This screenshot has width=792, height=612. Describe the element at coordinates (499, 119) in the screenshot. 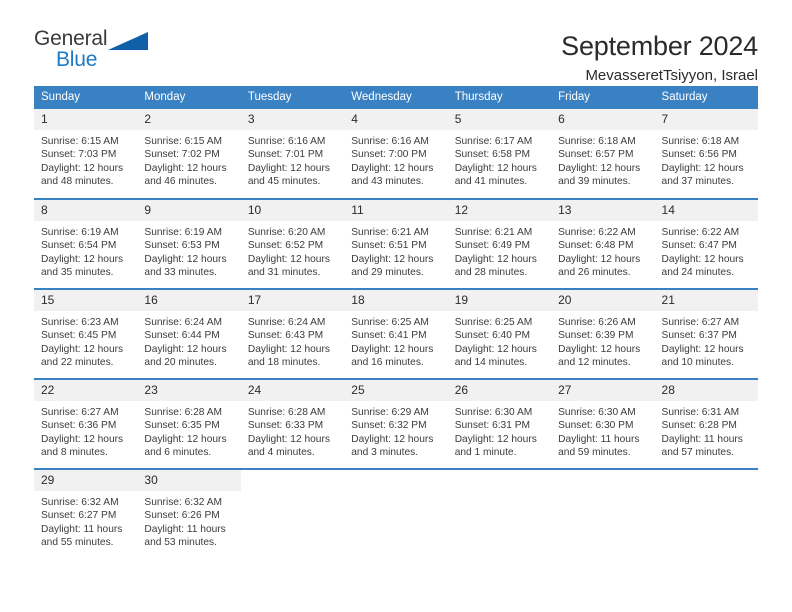

I see `day-number: 5` at that location.